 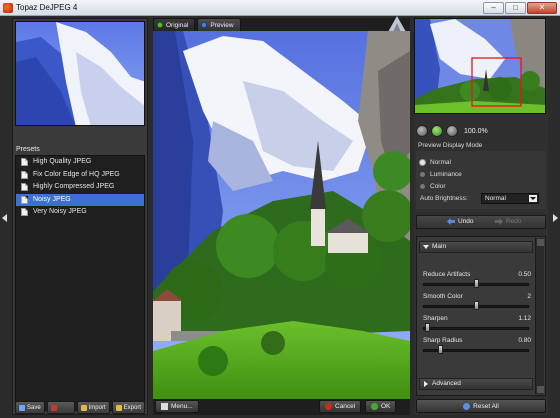 I want to click on preset-item-selected: Noisy JPEG, so click(x=80, y=199).